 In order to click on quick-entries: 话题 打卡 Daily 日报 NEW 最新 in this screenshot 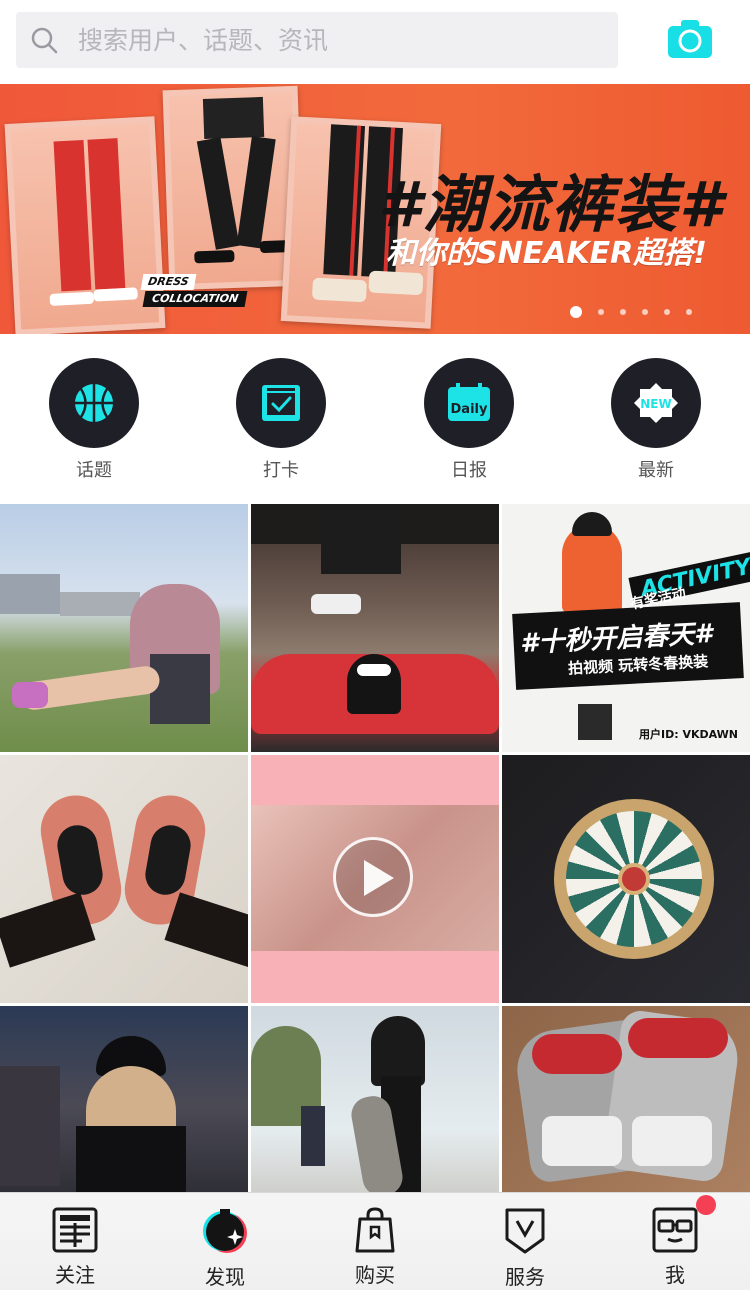, I will do `click(375, 419)`.